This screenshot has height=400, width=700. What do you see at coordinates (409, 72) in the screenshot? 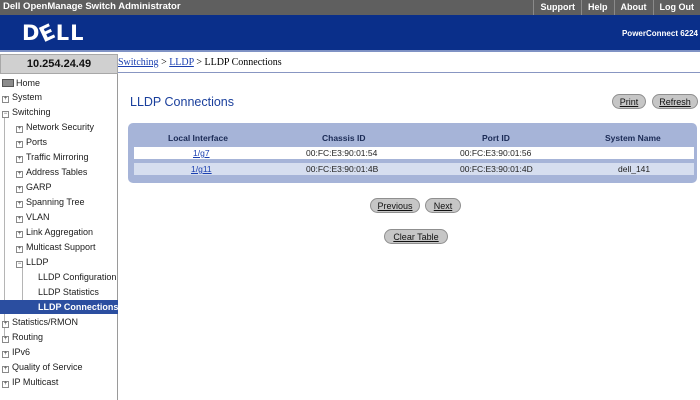
I see `breadcrumb-divider` at bounding box center [409, 72].